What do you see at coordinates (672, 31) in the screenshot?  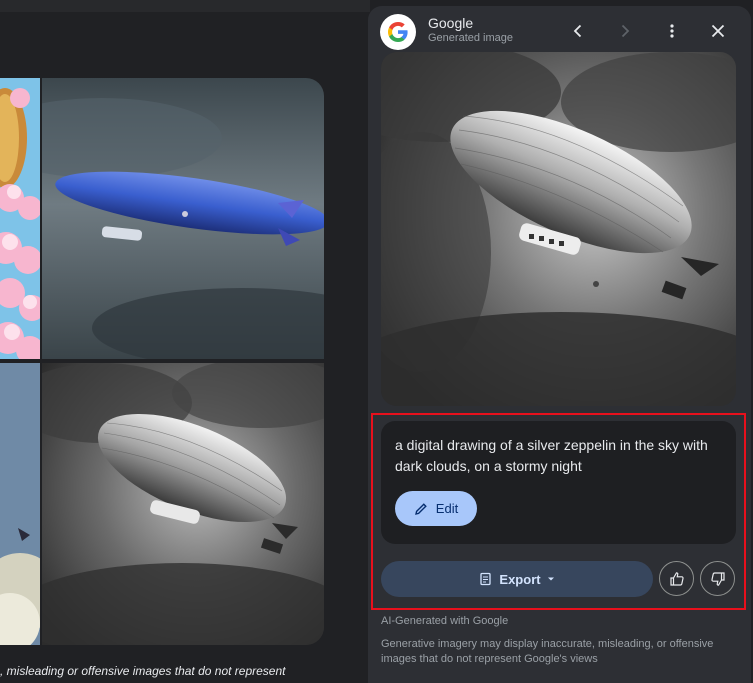 I see `more-vert-icon` at bounding box center [672, 31].